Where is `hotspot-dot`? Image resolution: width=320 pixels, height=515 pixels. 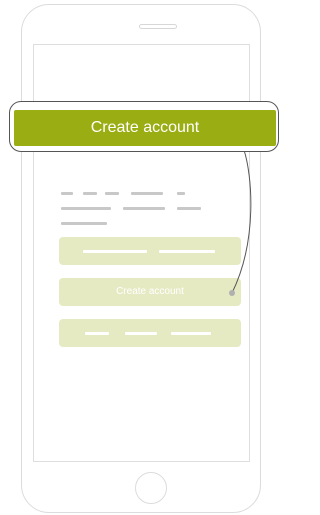 hotspot-dot is located at coordinates (232, 293).